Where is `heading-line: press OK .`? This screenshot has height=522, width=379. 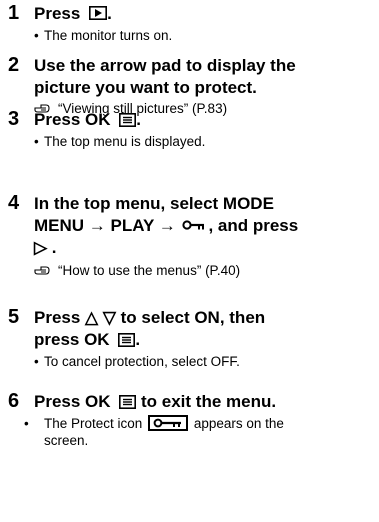 heading-line: press OK . is located at coordinates (203, 340).